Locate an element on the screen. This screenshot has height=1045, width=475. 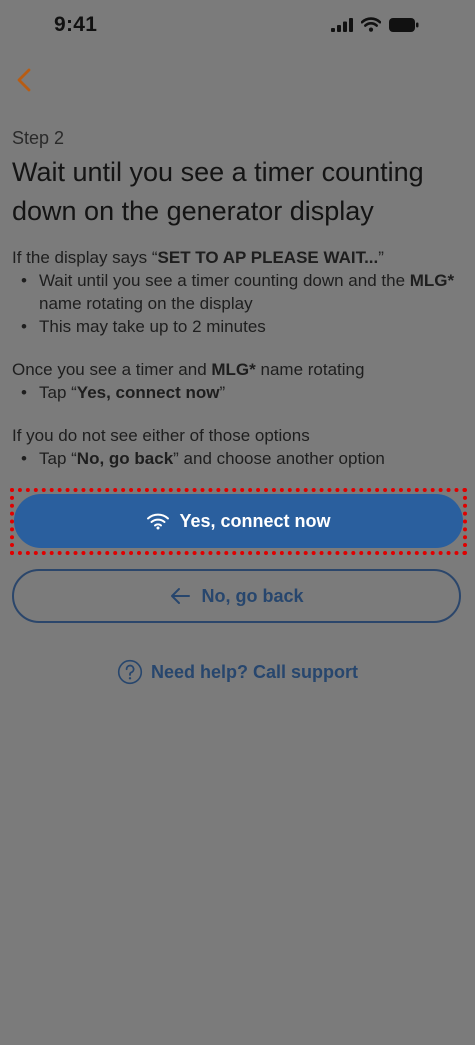
wifi-icon is located at coordinates (158, 521).